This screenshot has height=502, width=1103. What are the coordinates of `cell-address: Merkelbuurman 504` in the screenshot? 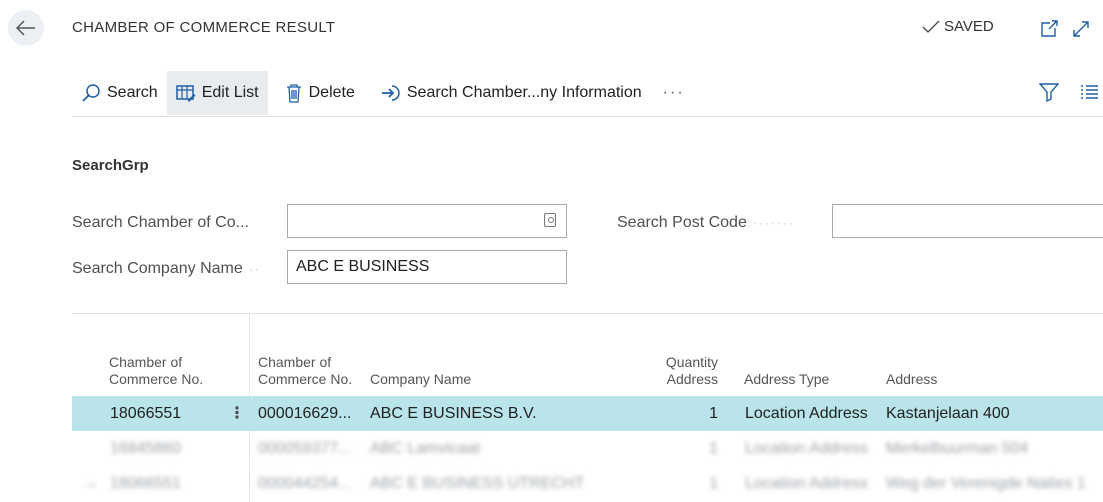 It's located at (994, 448).